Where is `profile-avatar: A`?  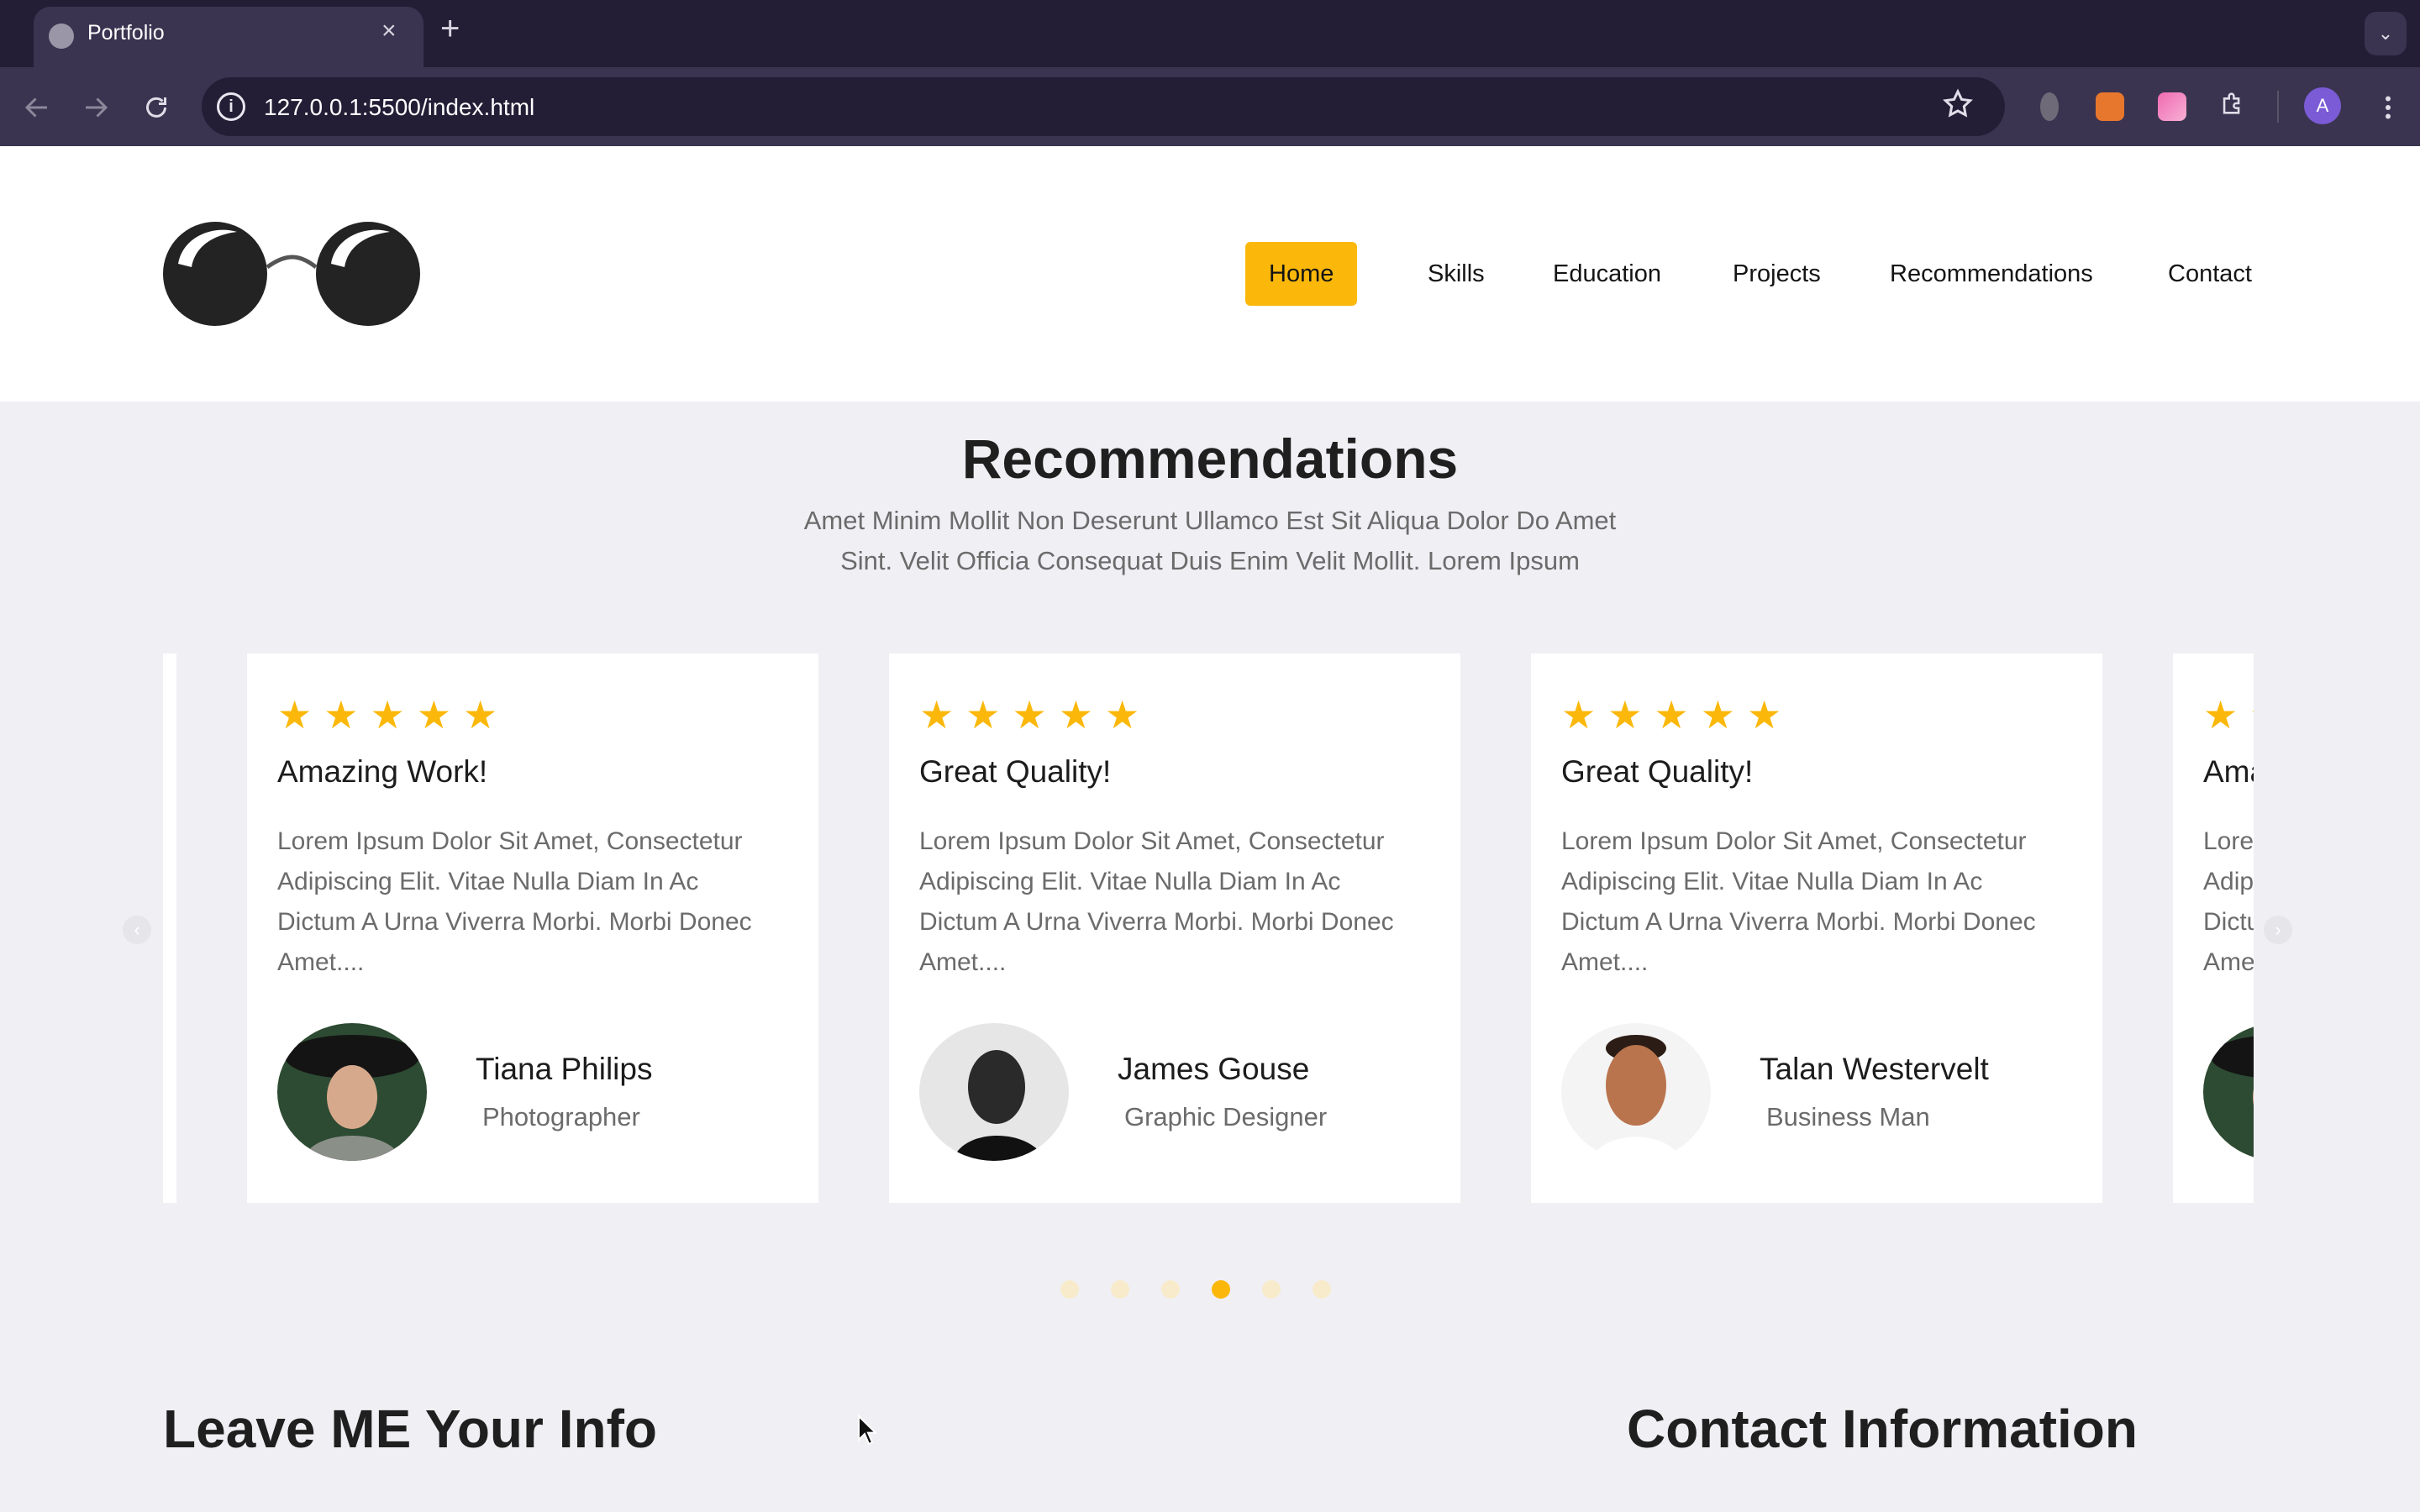
profile-avatar: A is located at coordinates (2323, 105).